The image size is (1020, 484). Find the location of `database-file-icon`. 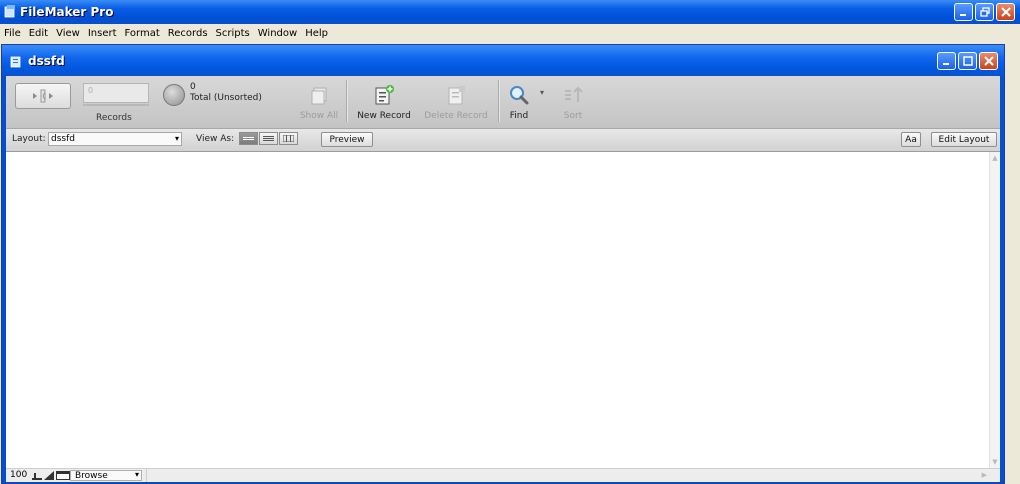

database-file-icon is located at coordinates (15, 62).